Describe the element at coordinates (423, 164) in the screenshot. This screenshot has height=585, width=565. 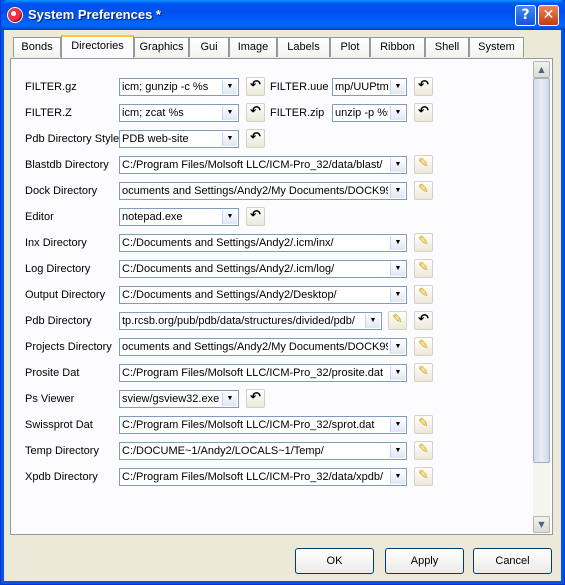
I see `blastdb-directory-edit-button: ✎` at that location.